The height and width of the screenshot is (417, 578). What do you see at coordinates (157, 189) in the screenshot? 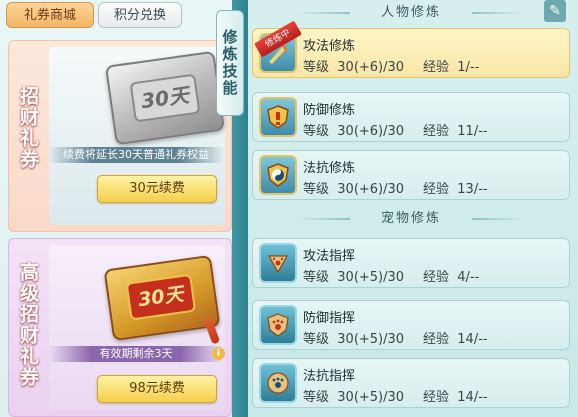
I see `renew-30-button: 30元续费` at bounding box center [157, 189].